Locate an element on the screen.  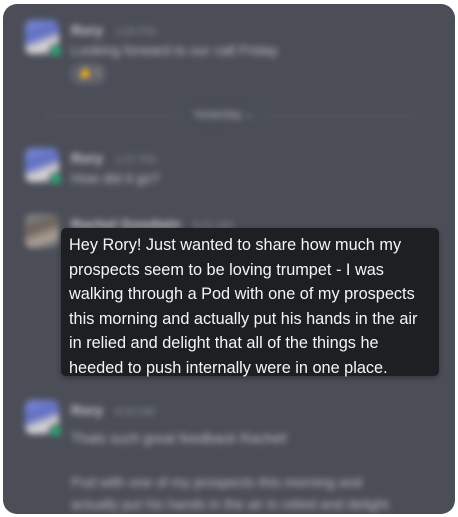
message-timestamp: 1:07 PM is located at coordinates (135, 160).